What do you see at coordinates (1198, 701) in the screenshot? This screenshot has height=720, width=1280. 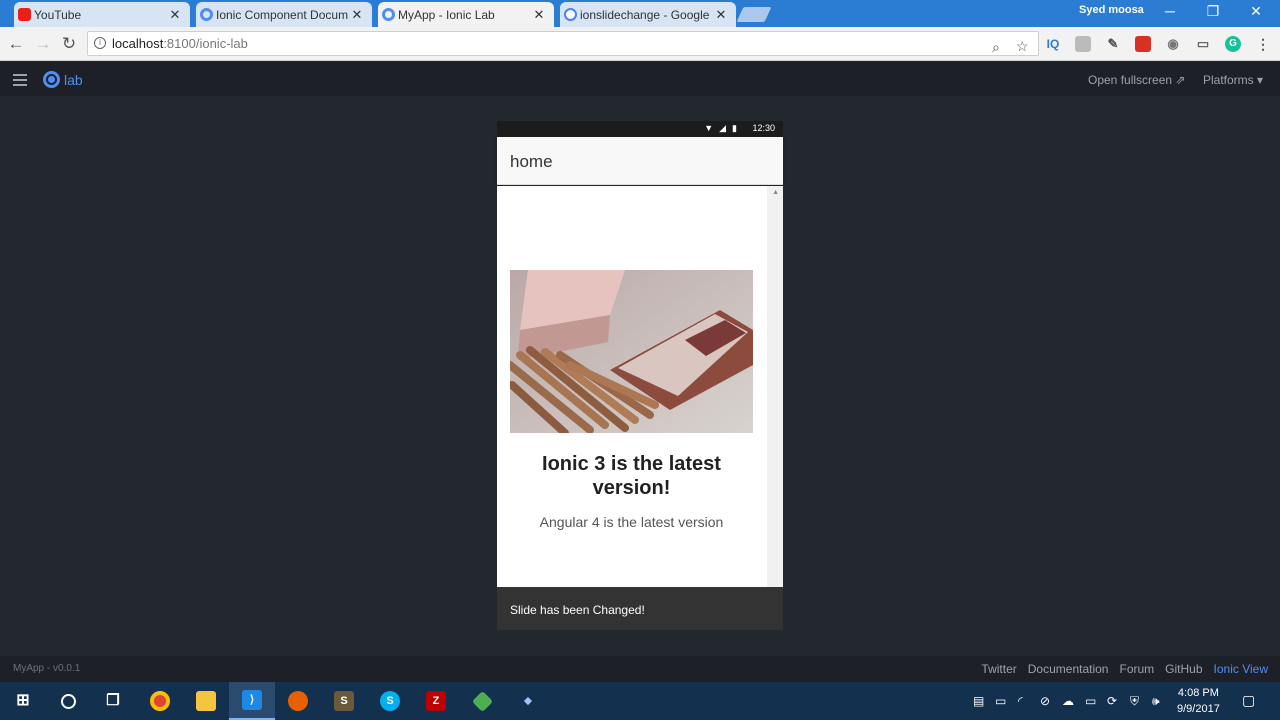 I see `taskbar-clock: 4:08 PM 9/9/2017` at bounding box center [1198, 701].